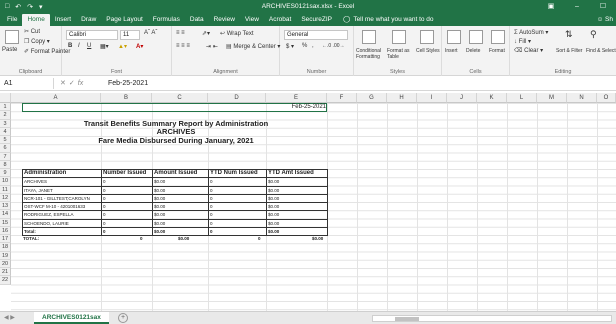  I want to click on fill-color-icon: ▲▾, so click(122, 46).